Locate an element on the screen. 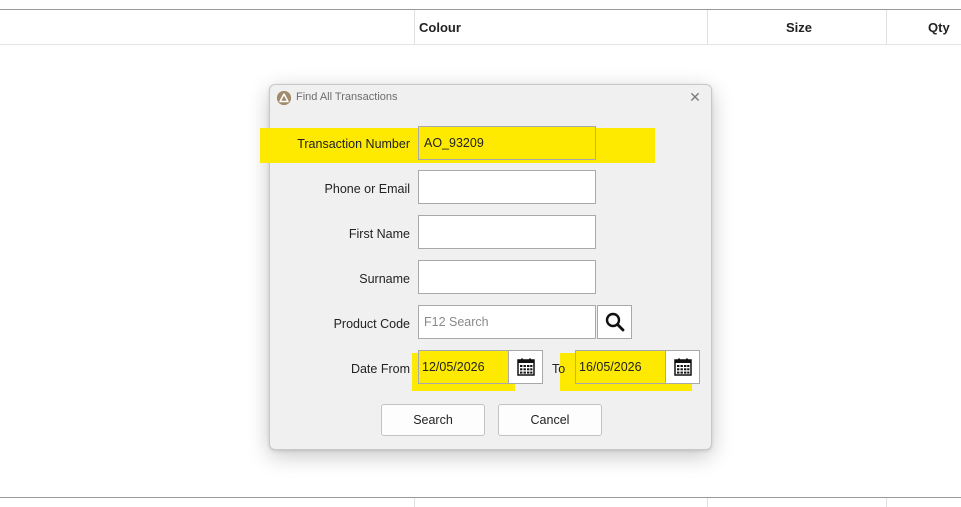  date-from-input is located at coordinates (464, 367).